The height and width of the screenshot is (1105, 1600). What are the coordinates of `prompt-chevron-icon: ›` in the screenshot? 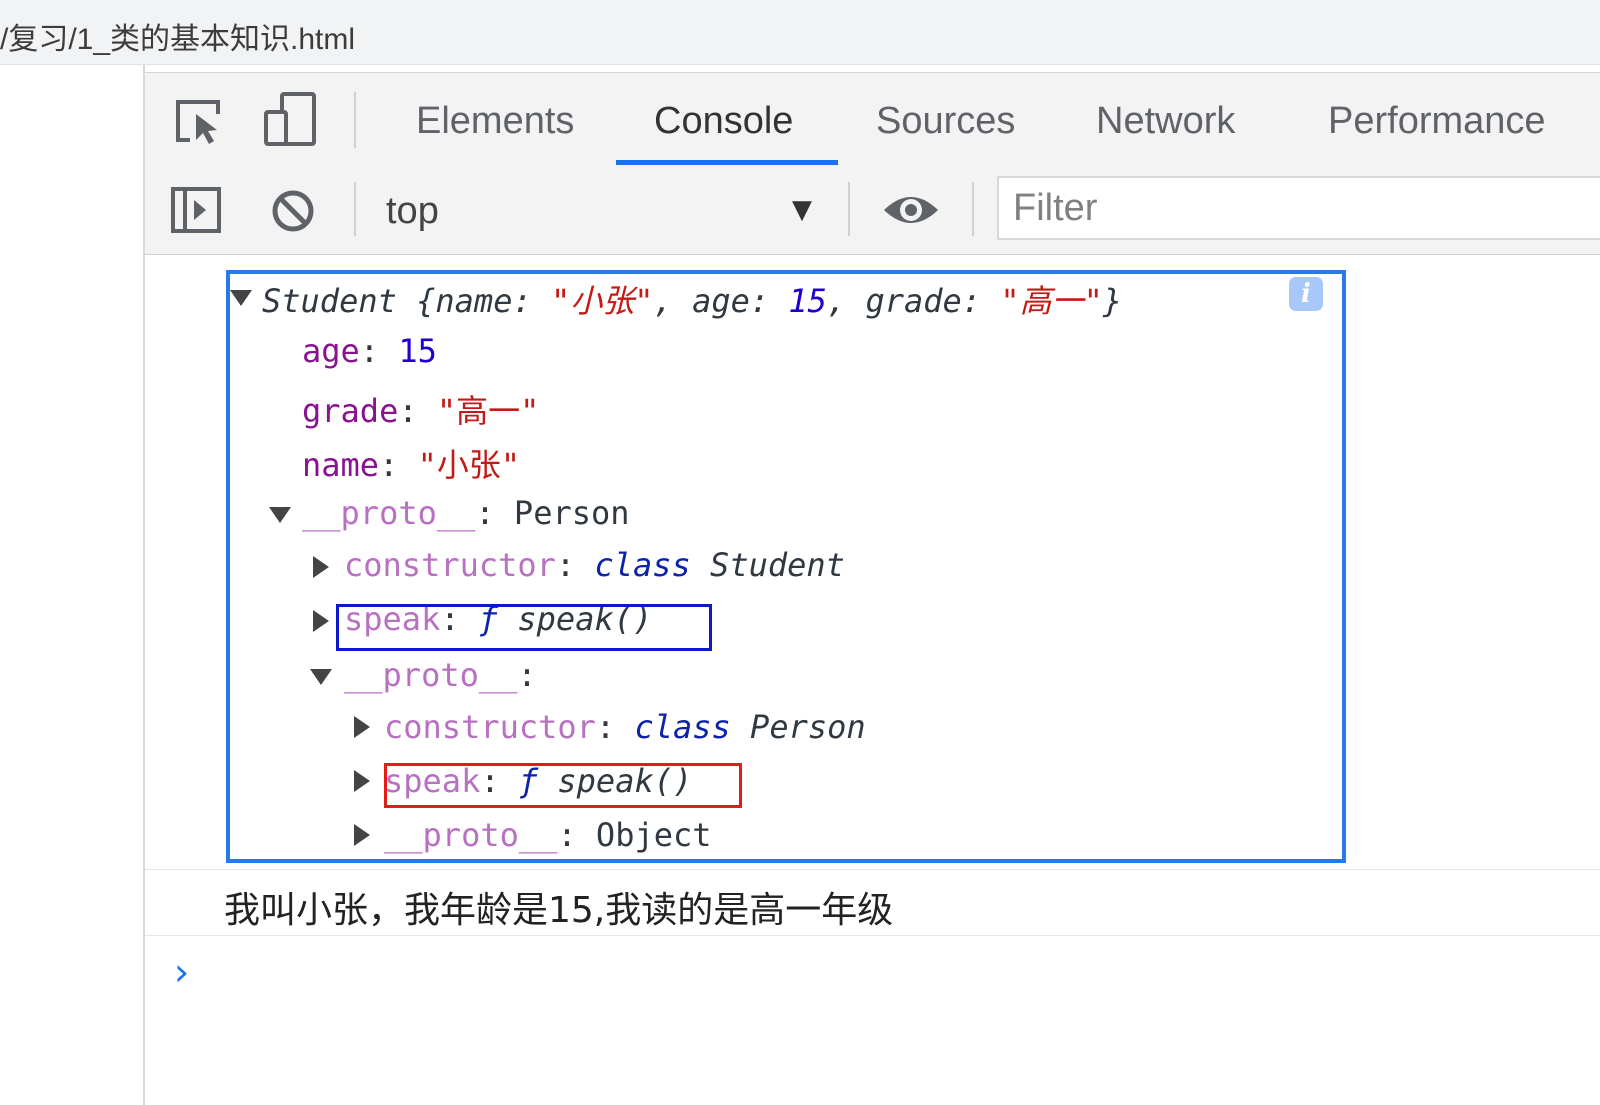 It's located at (181, 972).